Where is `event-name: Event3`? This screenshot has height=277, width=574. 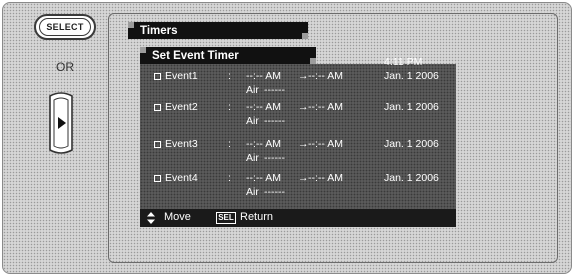
event-name: Event3 is located at coordinates (181, 144).